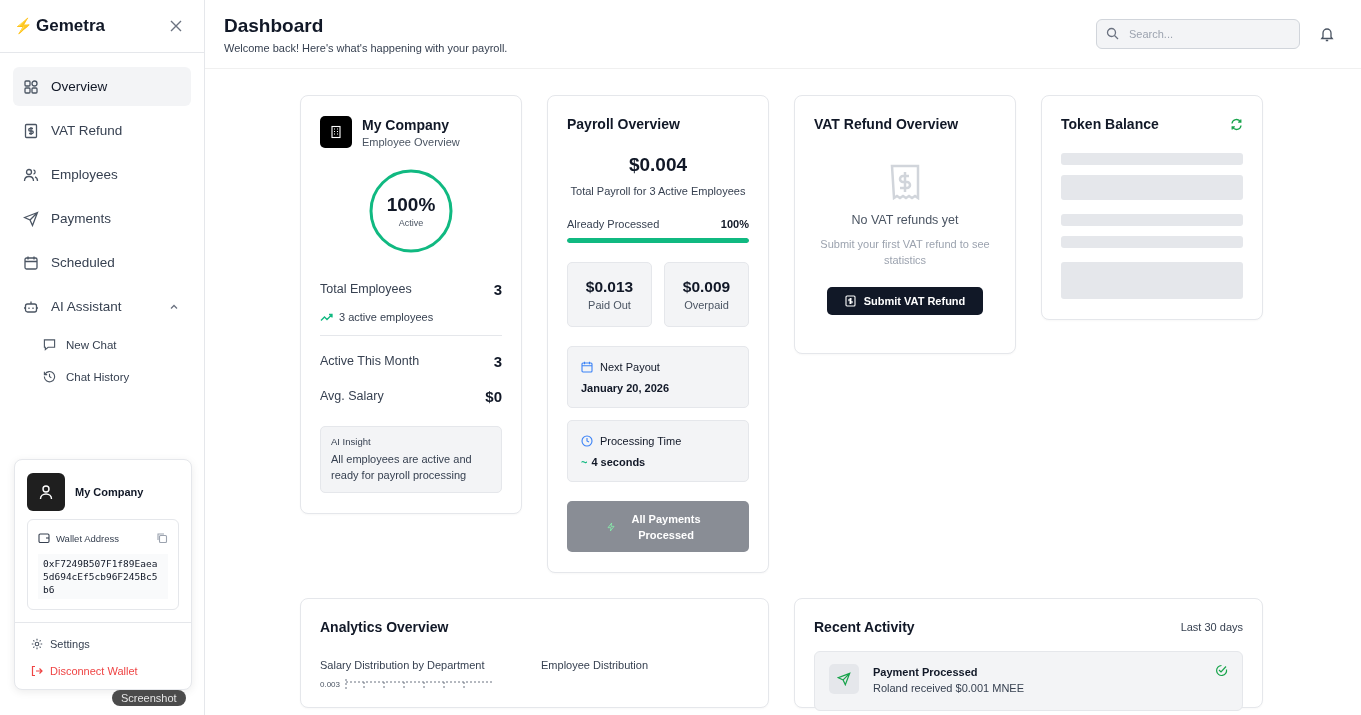 The width and height of the screenshot is (1361, 715). What do you see at coordinates (595, 665) in the screenshot?
I see `chart-title: Employee Distribution` at bounding box center [595, 665].